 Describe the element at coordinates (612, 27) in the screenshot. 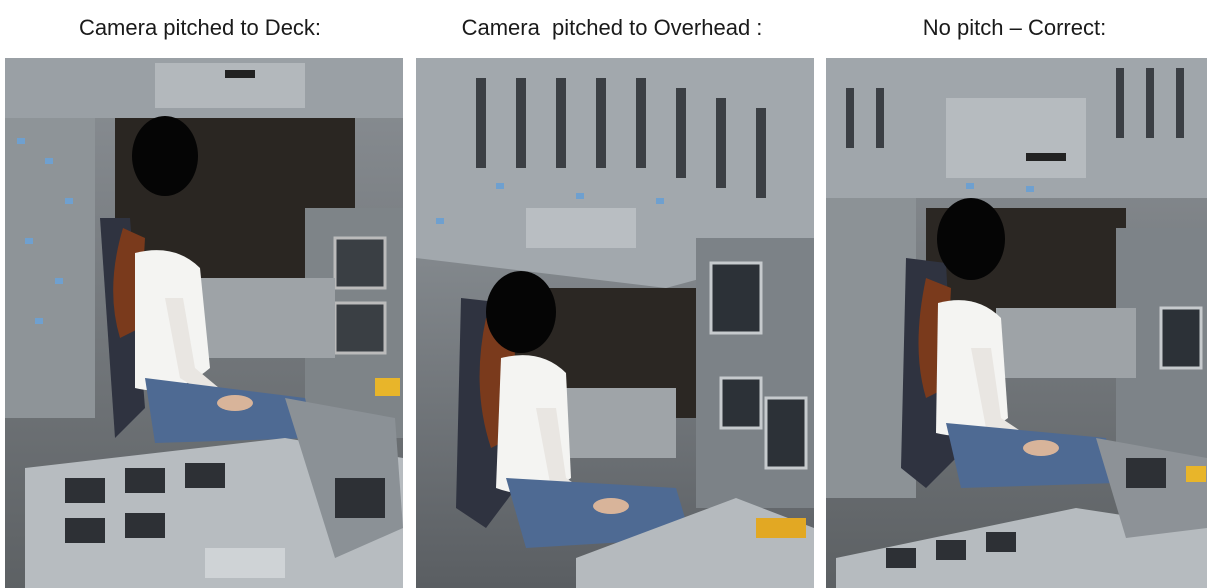

I see `caption-overhead: Camera pitched to Overhead :` at that location.